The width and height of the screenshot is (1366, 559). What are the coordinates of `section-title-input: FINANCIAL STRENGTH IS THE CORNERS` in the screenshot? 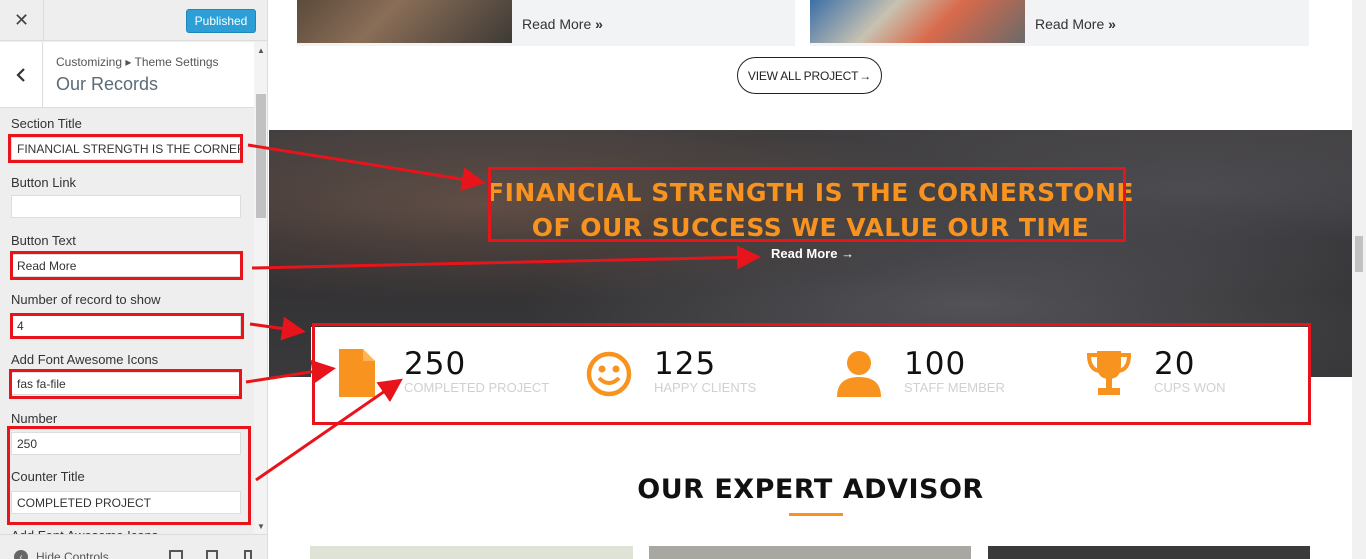 It's located at (126, 148).